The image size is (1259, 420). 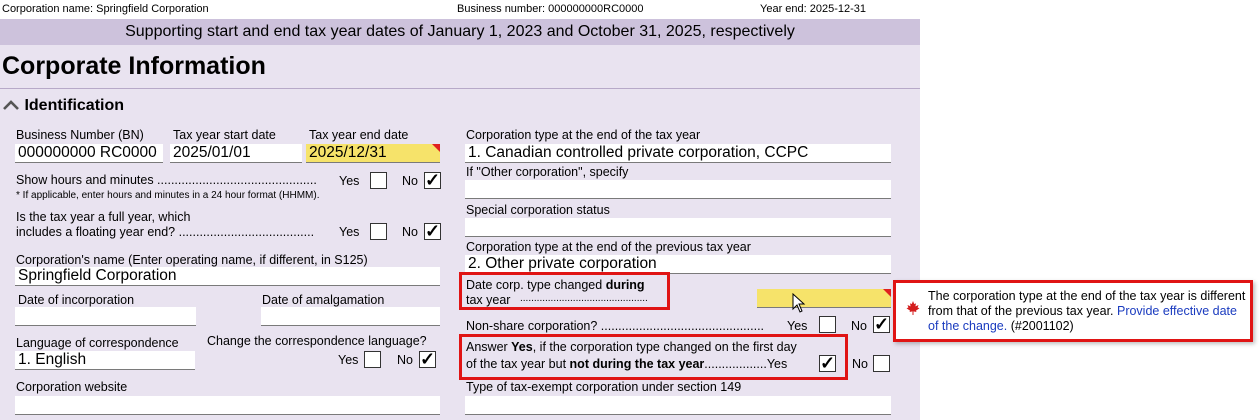 What do you see at coordinates (799, 303) in the screenshot?
I see `mouse-cursor-icon` at bounding box center [799, 303].